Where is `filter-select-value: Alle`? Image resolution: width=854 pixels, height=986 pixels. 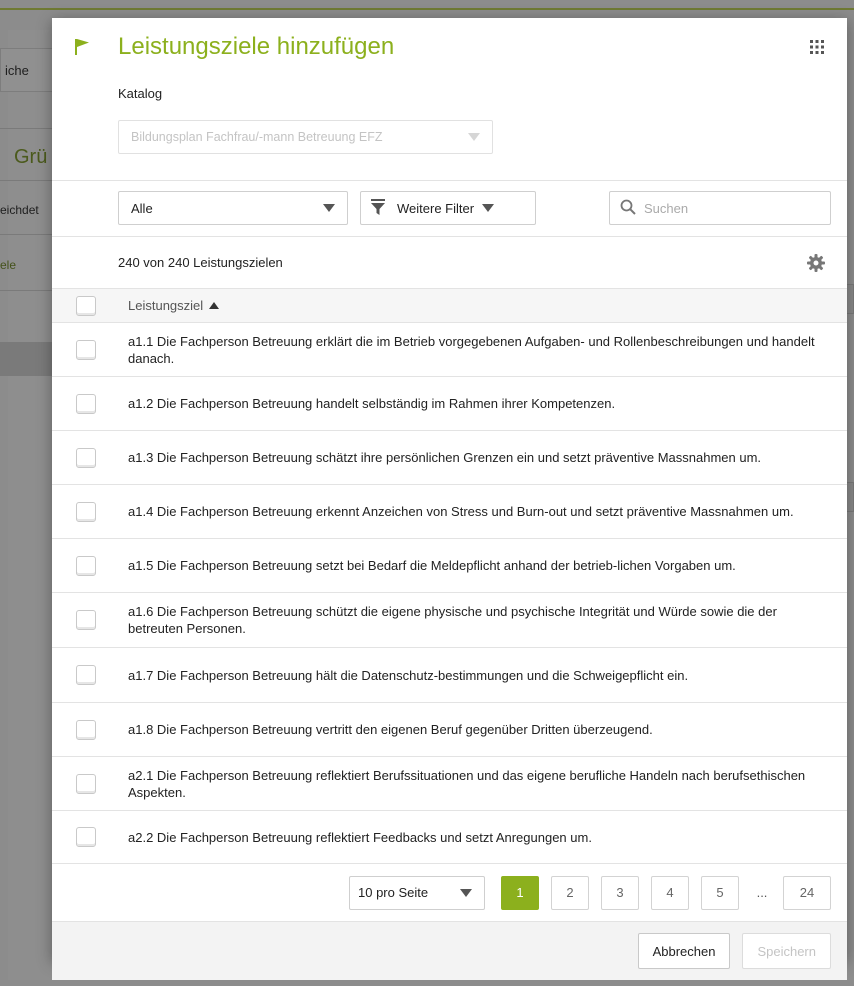
filter-select-value: Alle is located at coordinates (142, 208).